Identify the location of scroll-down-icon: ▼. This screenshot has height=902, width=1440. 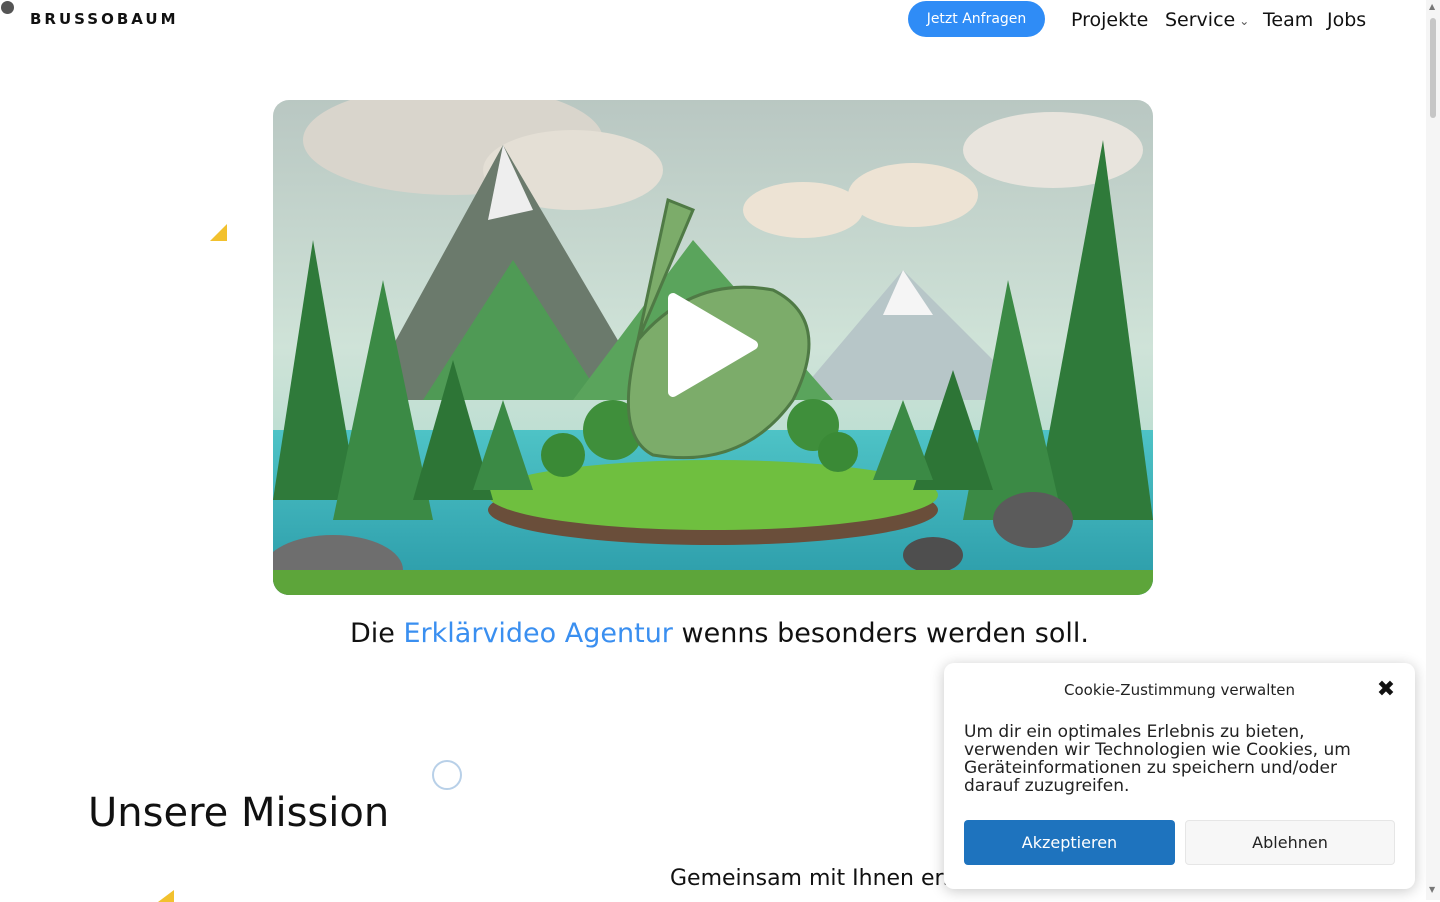
(1432, 889).